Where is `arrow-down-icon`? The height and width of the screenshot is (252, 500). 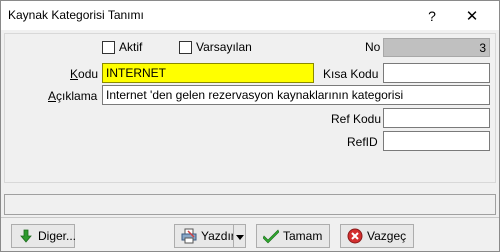
arrow-down-icon is located at coordinates (26, 236).